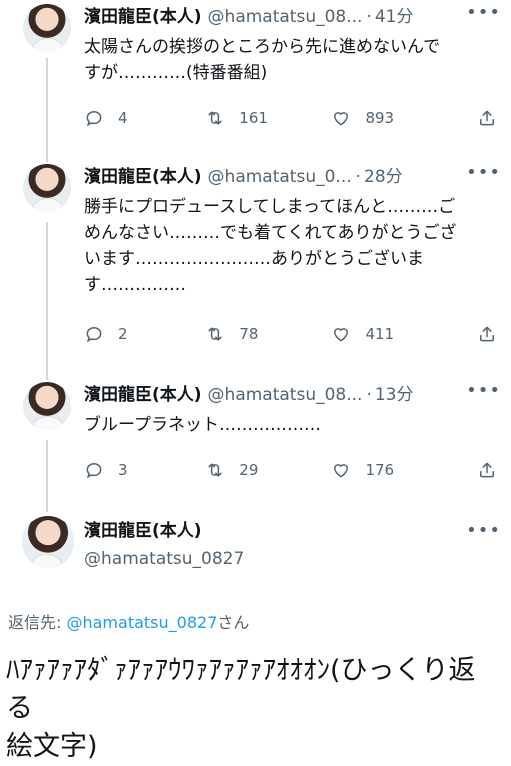  What do you see at coordinates (404, 118) in the screenshot?
I see `like-button: 893` at bounding box center [404, 118].